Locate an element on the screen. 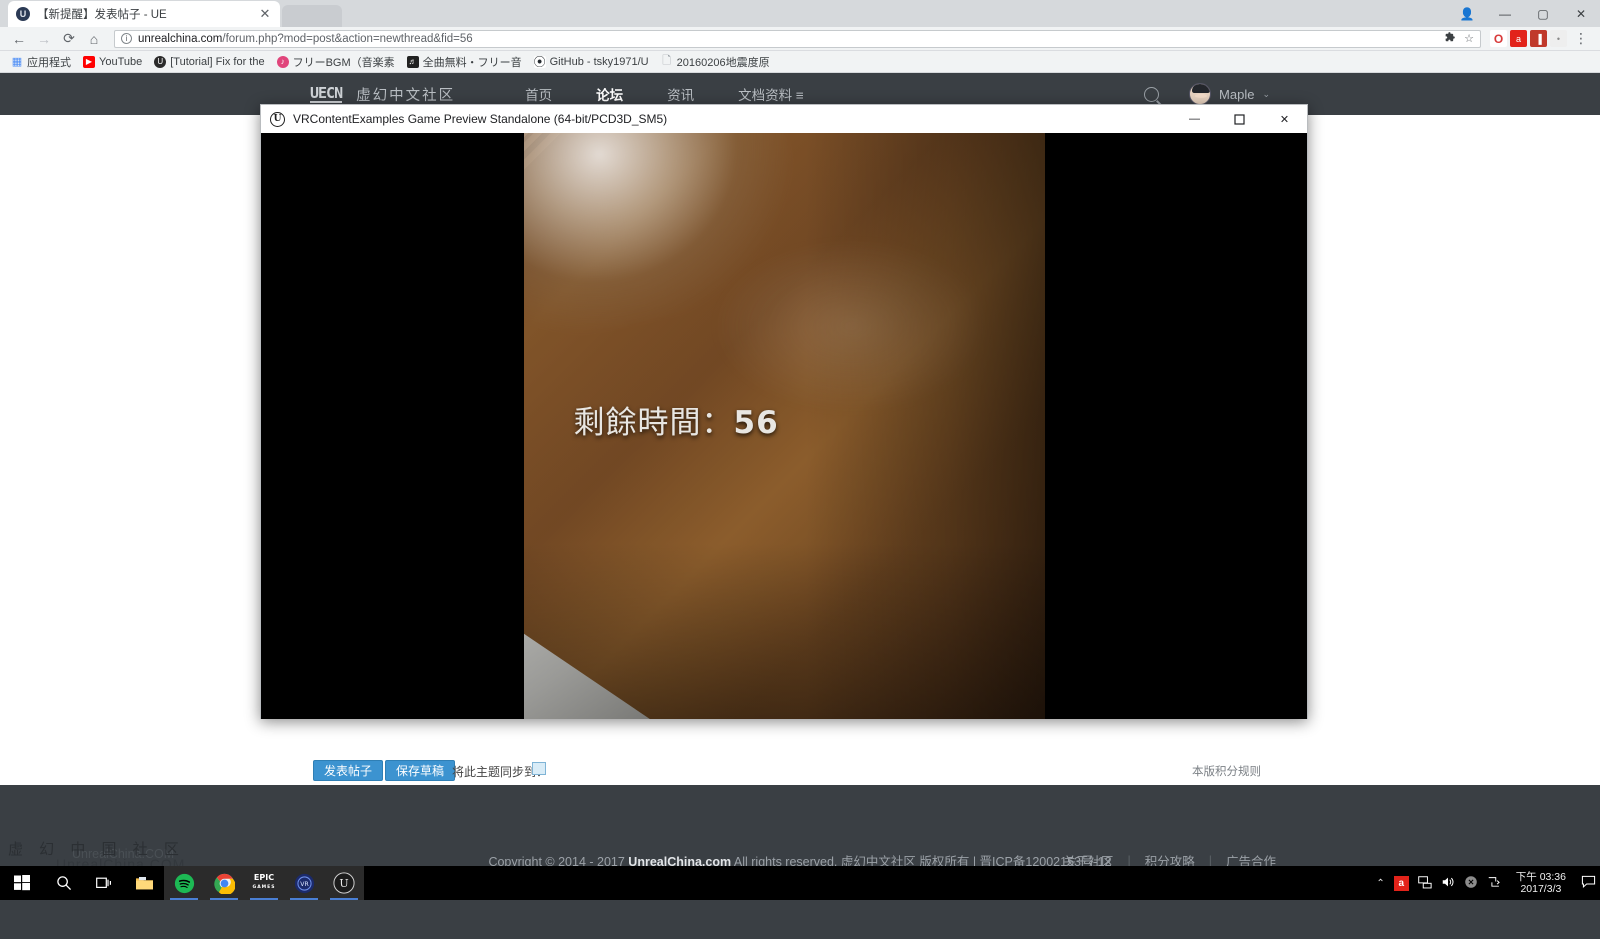 The image size is (1600, 939). nav-item-docs: 文档资料 ≡ is located at coordinates (771, 94).